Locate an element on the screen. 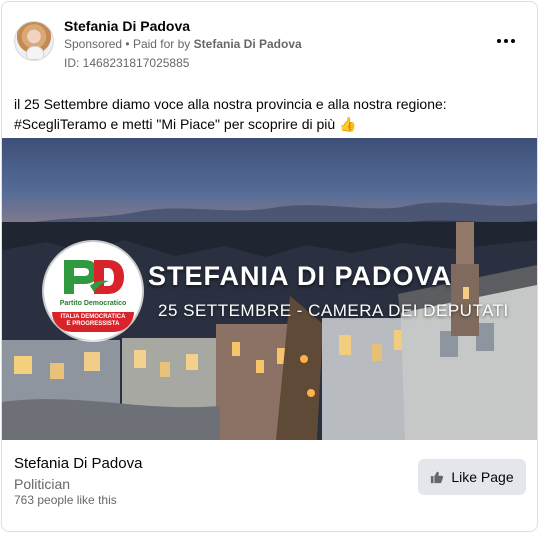 The height and width of the screenshot is (539, 539). banner-name: STEFANIA DI PADOVA is located at coordinates (300, 276).